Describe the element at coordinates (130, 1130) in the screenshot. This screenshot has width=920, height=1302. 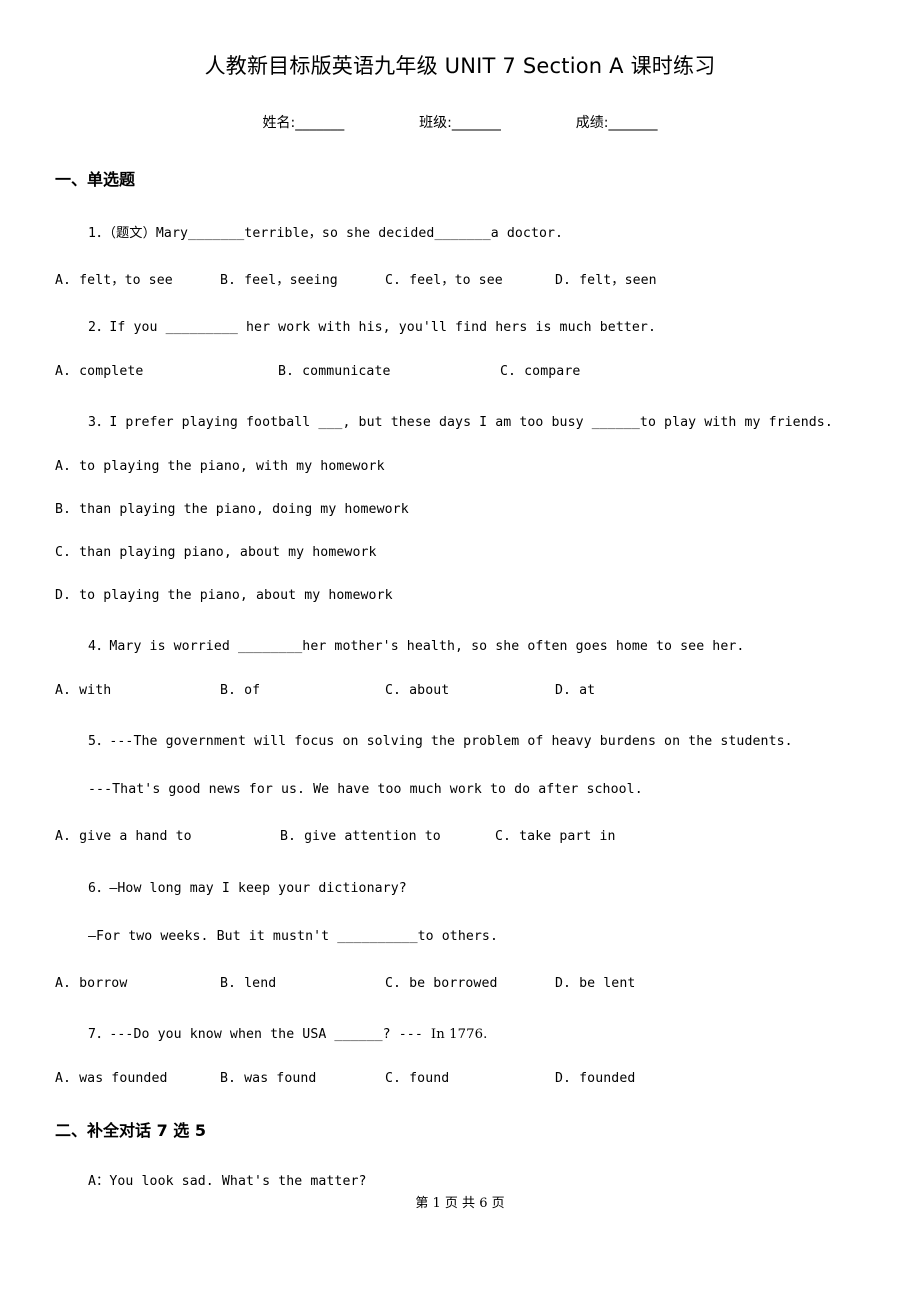
I see `section-heading-2: 二、补全对话 7 选 5` at that location.